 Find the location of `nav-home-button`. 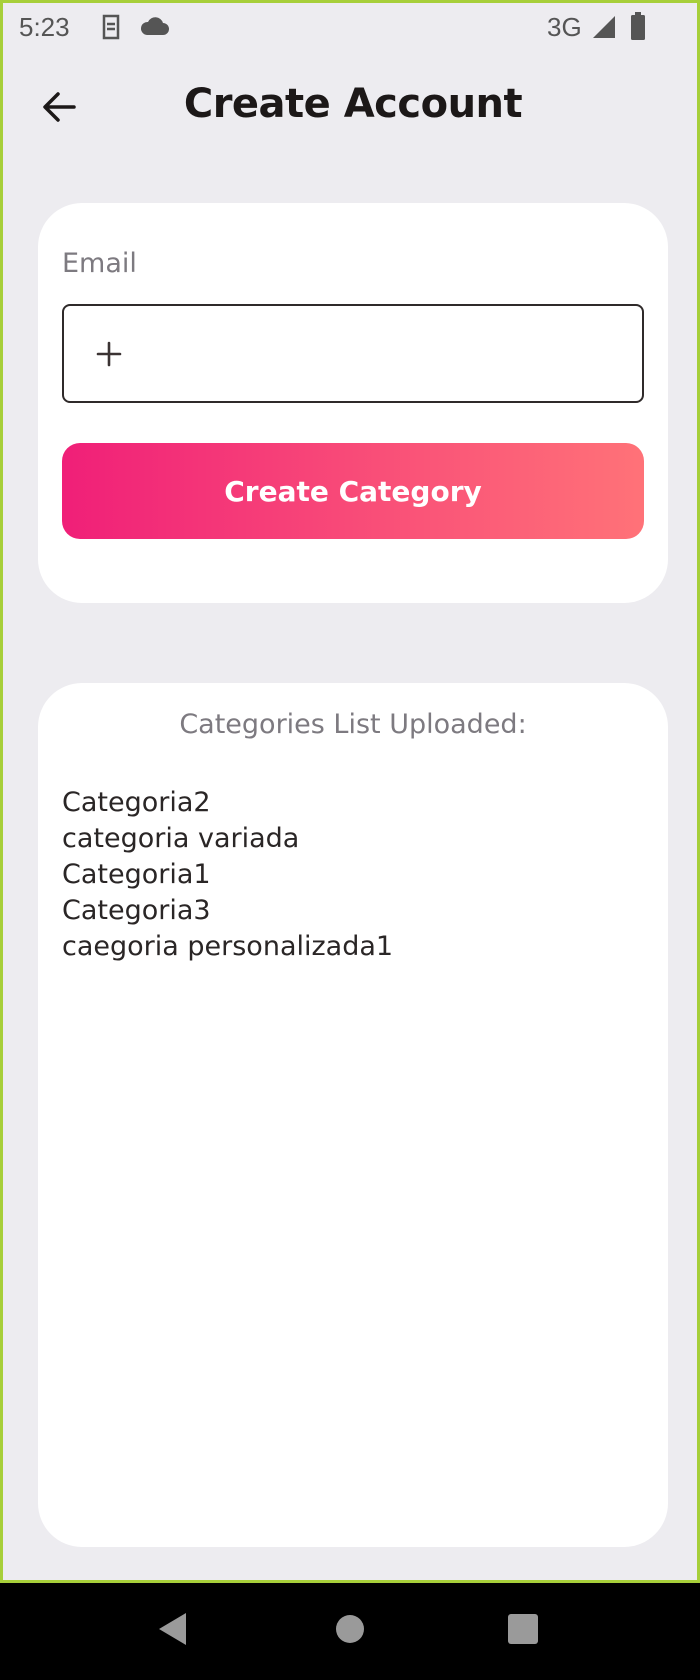

nav-home-button is located at coordinates (350, 1631).